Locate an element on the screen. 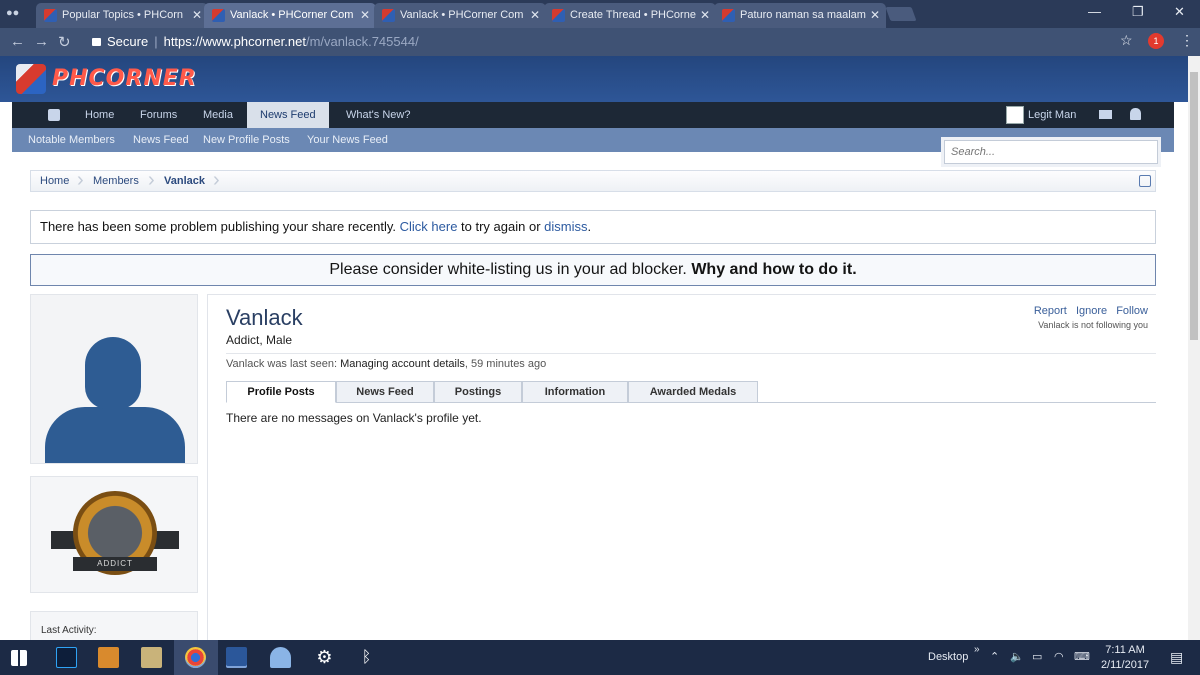  nav-whats-new: What's New? is located at coordinates (378, 115).